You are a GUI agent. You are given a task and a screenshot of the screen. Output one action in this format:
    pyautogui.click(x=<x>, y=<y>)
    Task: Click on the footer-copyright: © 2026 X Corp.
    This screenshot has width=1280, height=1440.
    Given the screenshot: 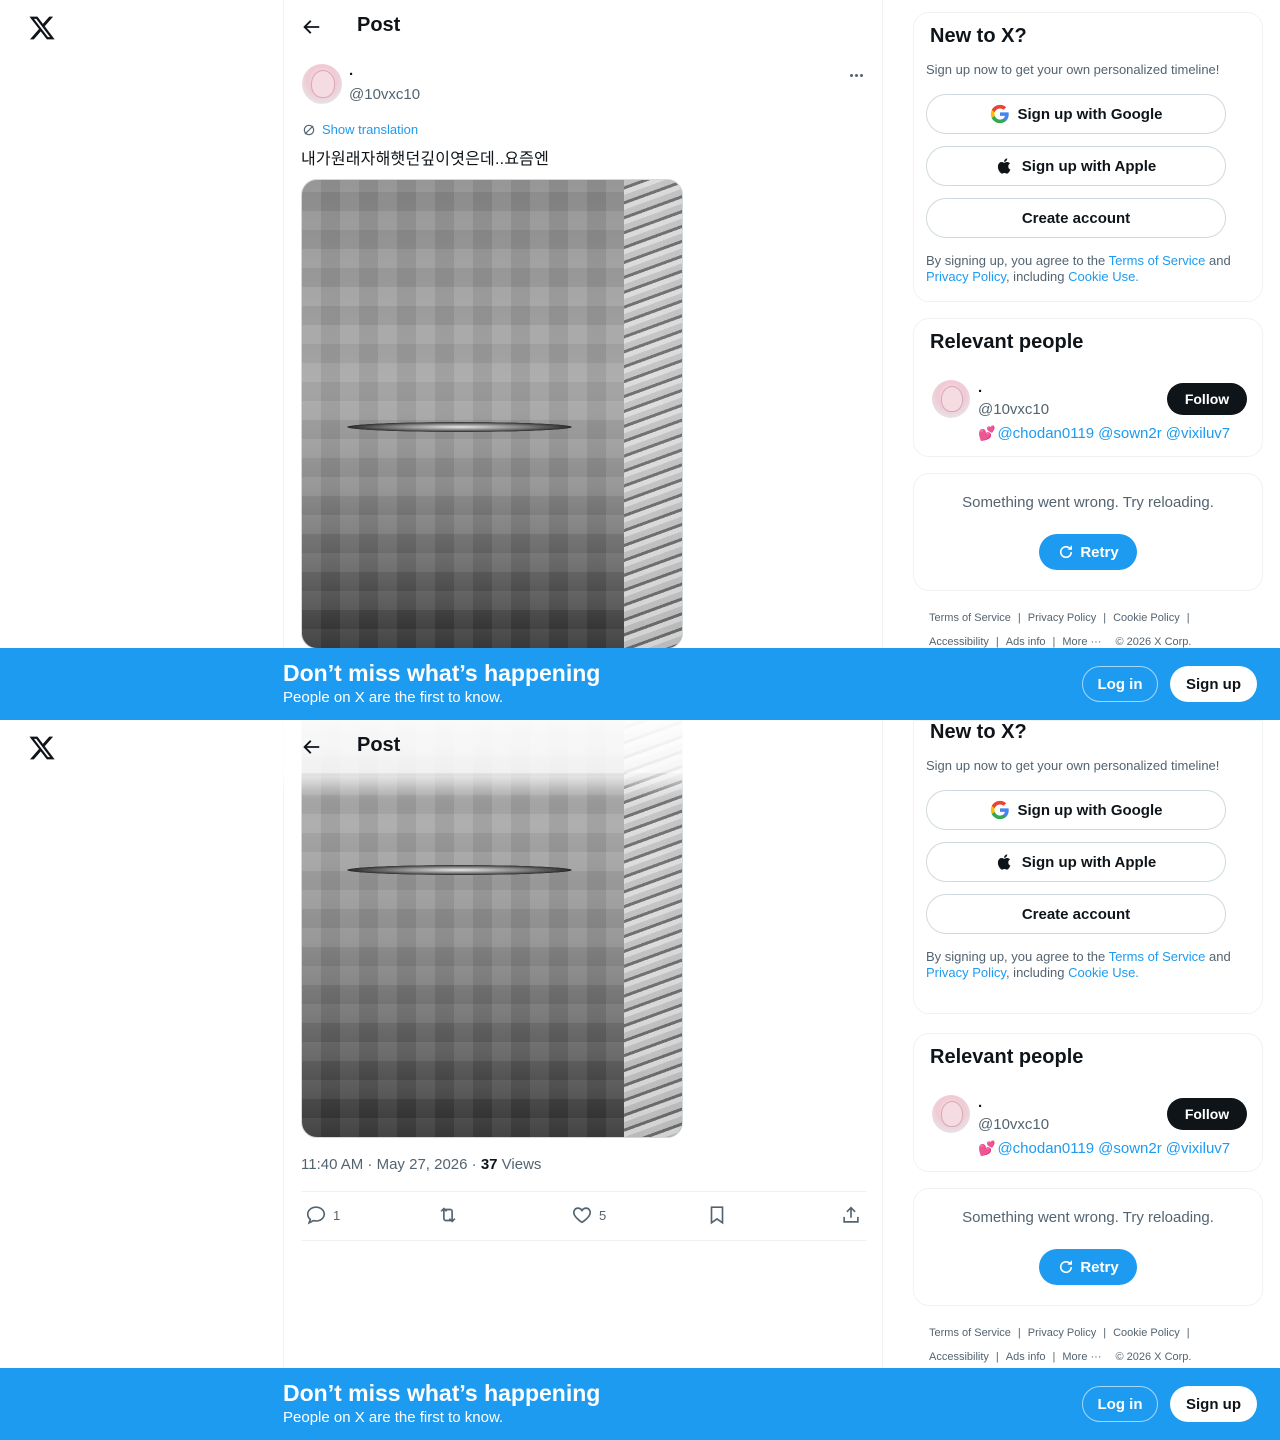 What is the action you would take?
    pyautogui.click(x=1153, y=642)
    